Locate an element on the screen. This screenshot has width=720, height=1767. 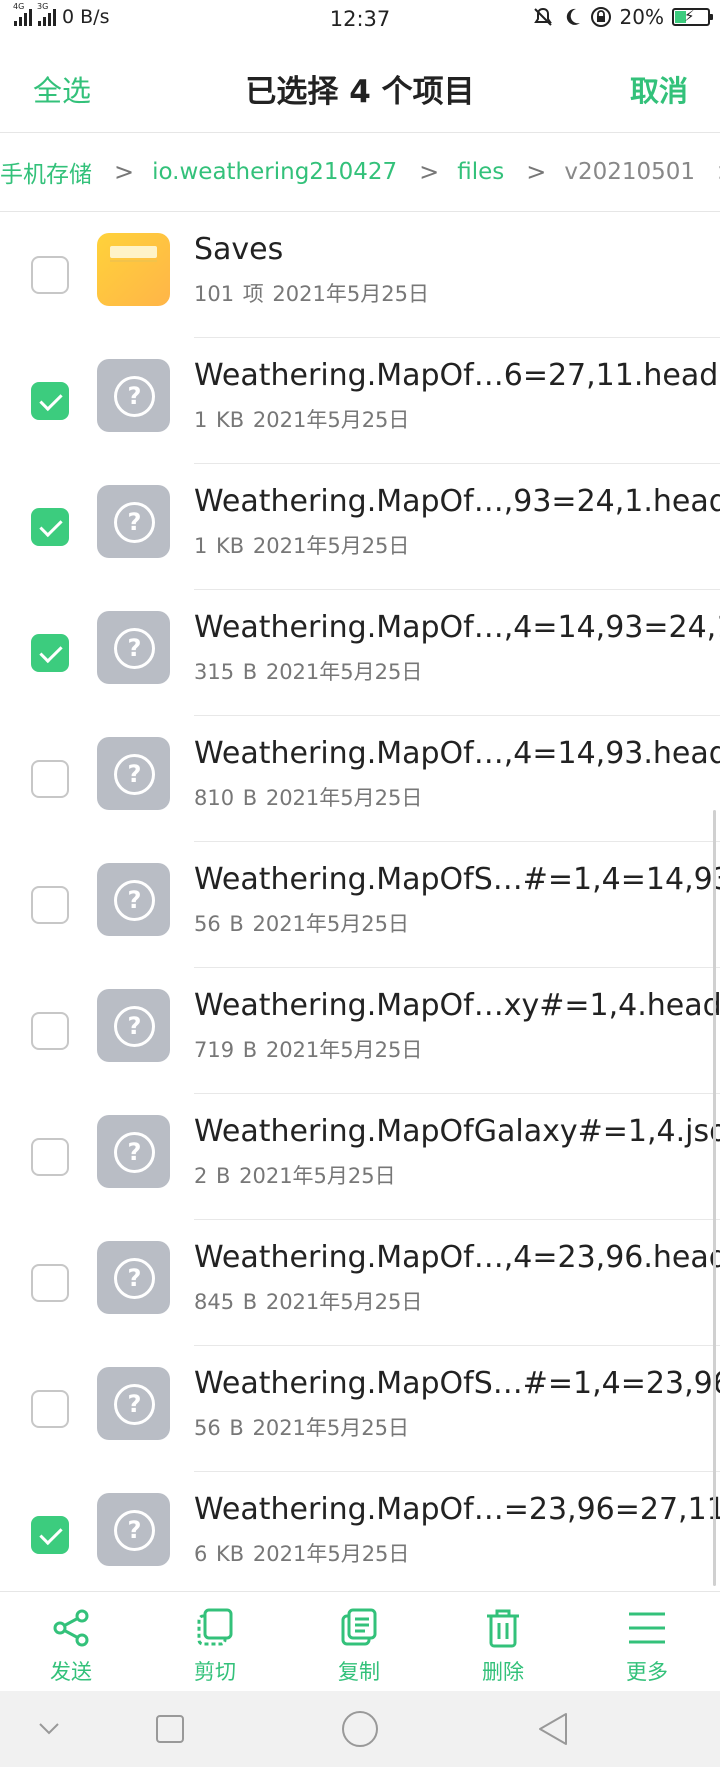
page-title: 已选择 4 个项目 is located at coordinates (360, 92).